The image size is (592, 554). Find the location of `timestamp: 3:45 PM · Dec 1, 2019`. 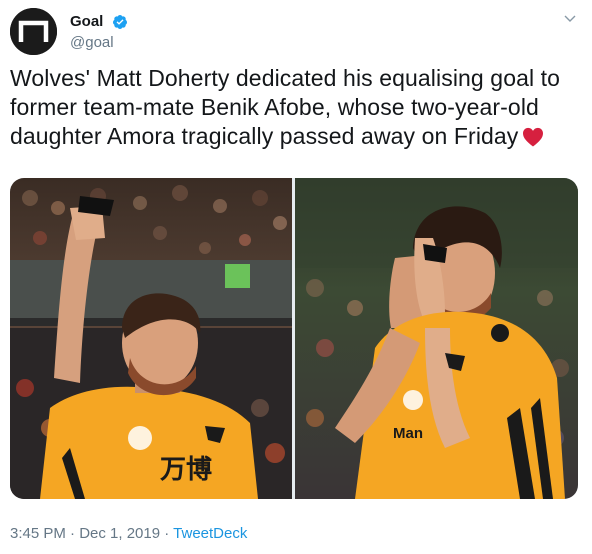

timestamp: 3:45 PM · Dec 1, 2019 is located at coordinates (85, 533).